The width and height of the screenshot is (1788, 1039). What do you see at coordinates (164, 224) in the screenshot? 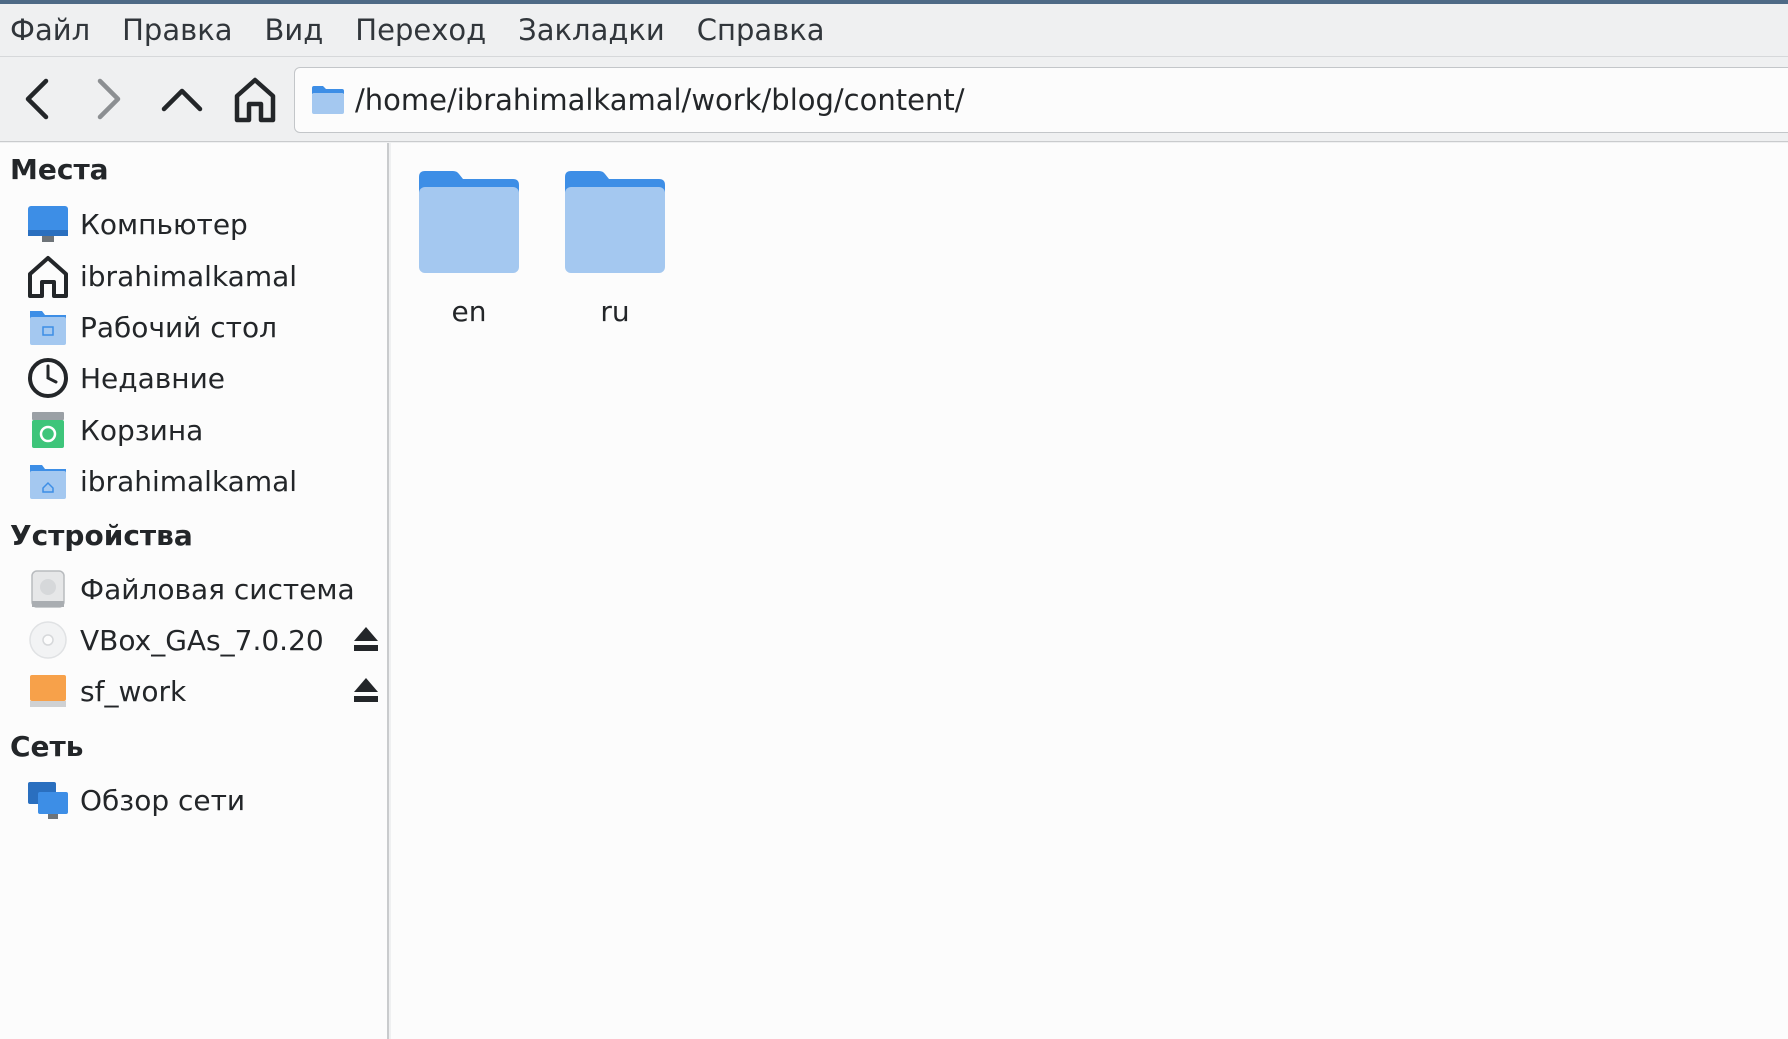
I see `sidebar-item-label: Компьютер` at bounding box center [164, 224].